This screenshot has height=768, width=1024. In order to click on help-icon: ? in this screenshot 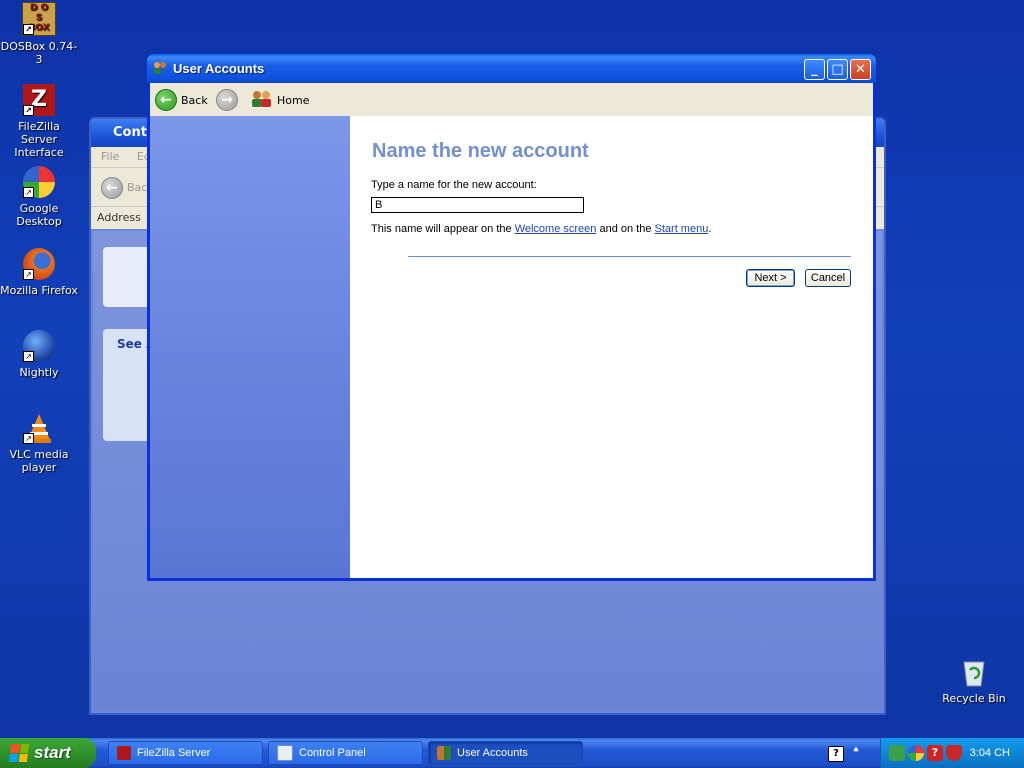, I will do `click(836, 754)`.